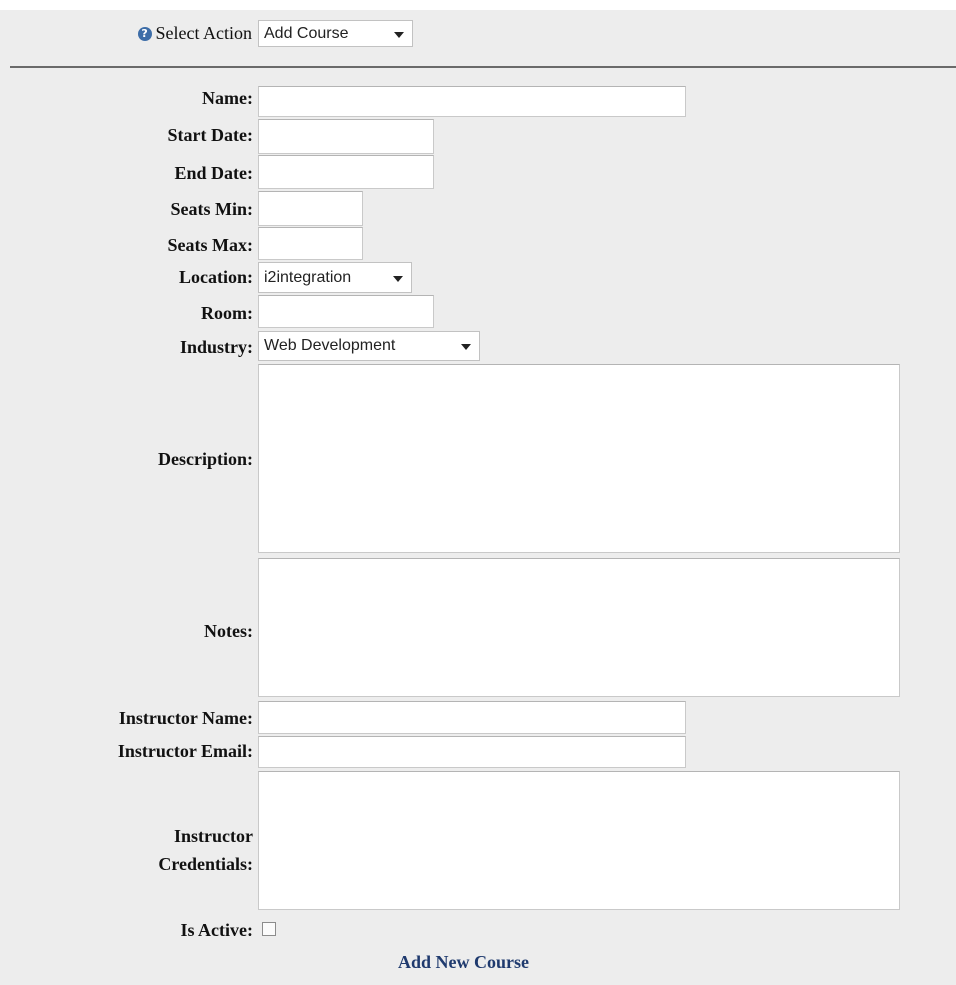 The image size is (956, 985). What do you see at coordinates (212, 209) in the screenshot?
I see `seats-min-label: Seats Min:` at bounding box center [212, 209].